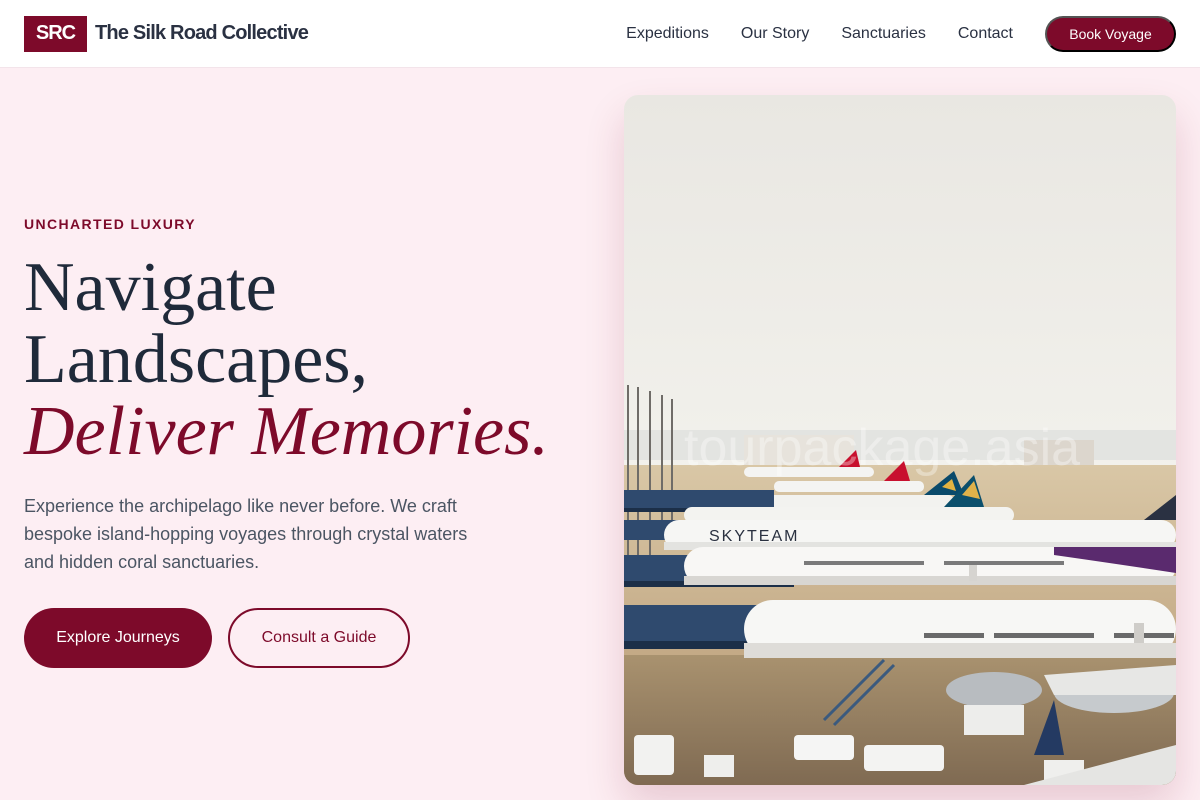 The width and height of the screenshot is (1200, 800). Describe the element at coordinates (754, 536) in the screenshot. I see `svg-text: SKYTEAM` at that location.